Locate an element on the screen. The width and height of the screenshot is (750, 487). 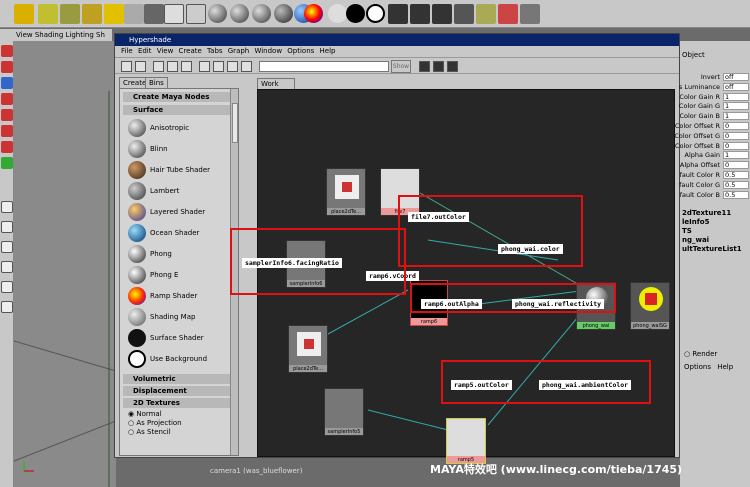
viewport-menu: View Shading Lighting Sh is located at coordinates (56, 35).